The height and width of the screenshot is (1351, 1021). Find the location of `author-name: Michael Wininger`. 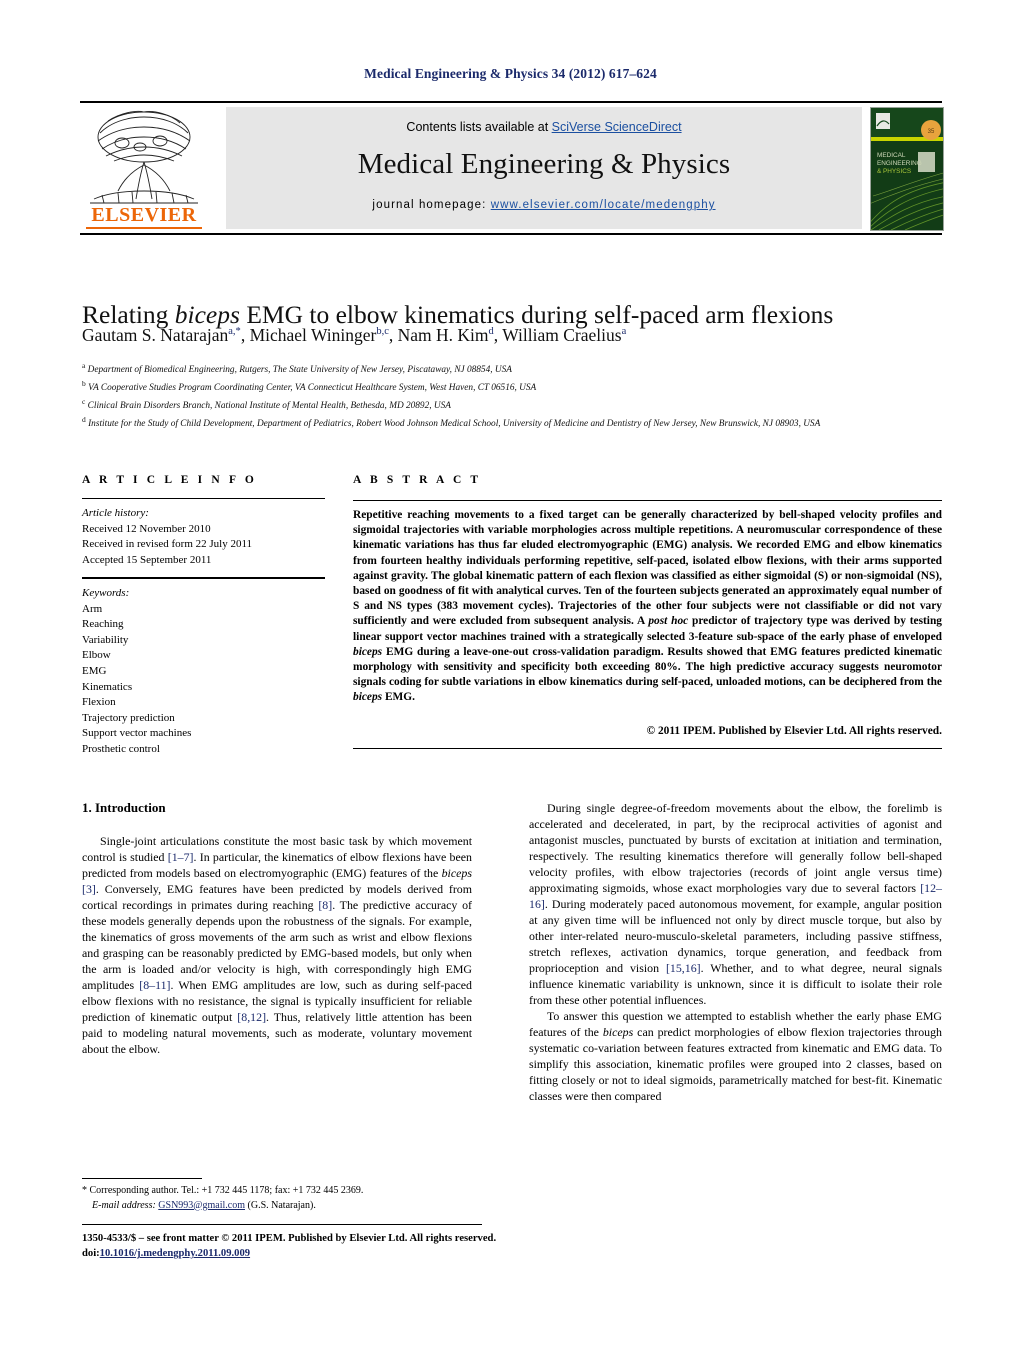

author-name: Michael Wininger is located at coordinates (313, 335).